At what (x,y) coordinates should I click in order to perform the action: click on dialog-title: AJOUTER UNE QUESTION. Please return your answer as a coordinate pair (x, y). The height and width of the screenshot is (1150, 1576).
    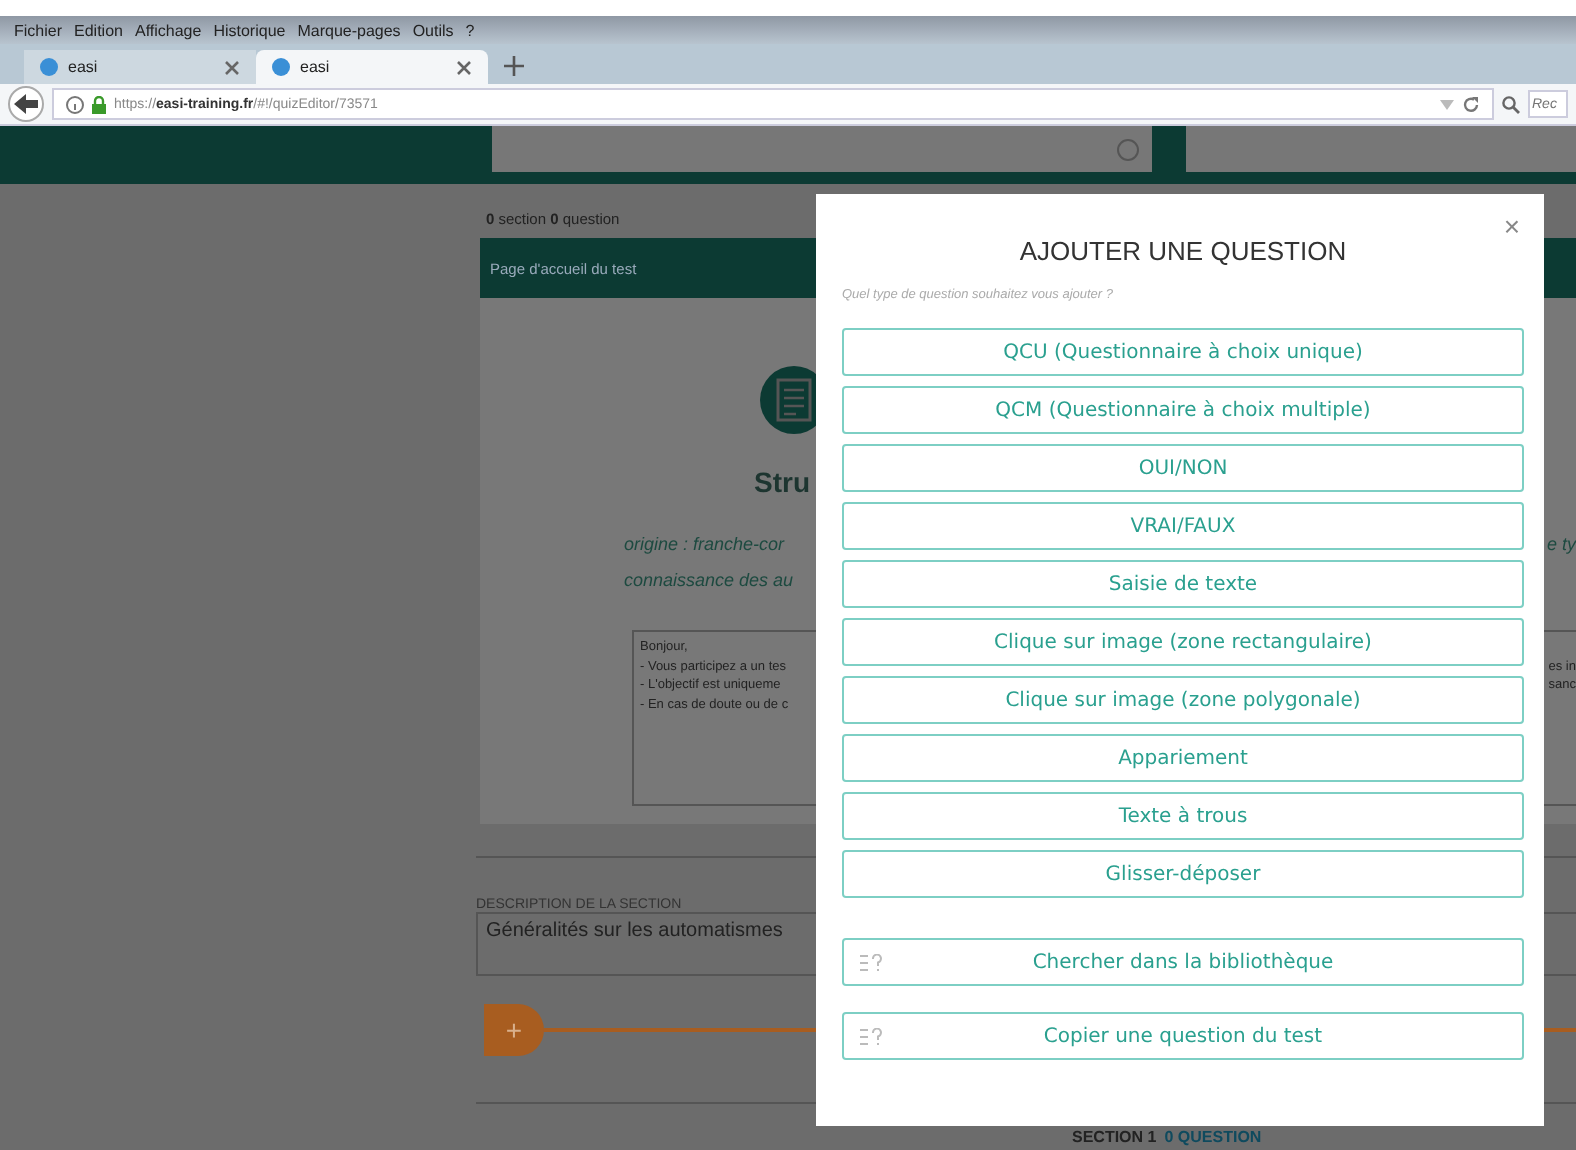
    Looking at the image, I should click on (1183, 251).